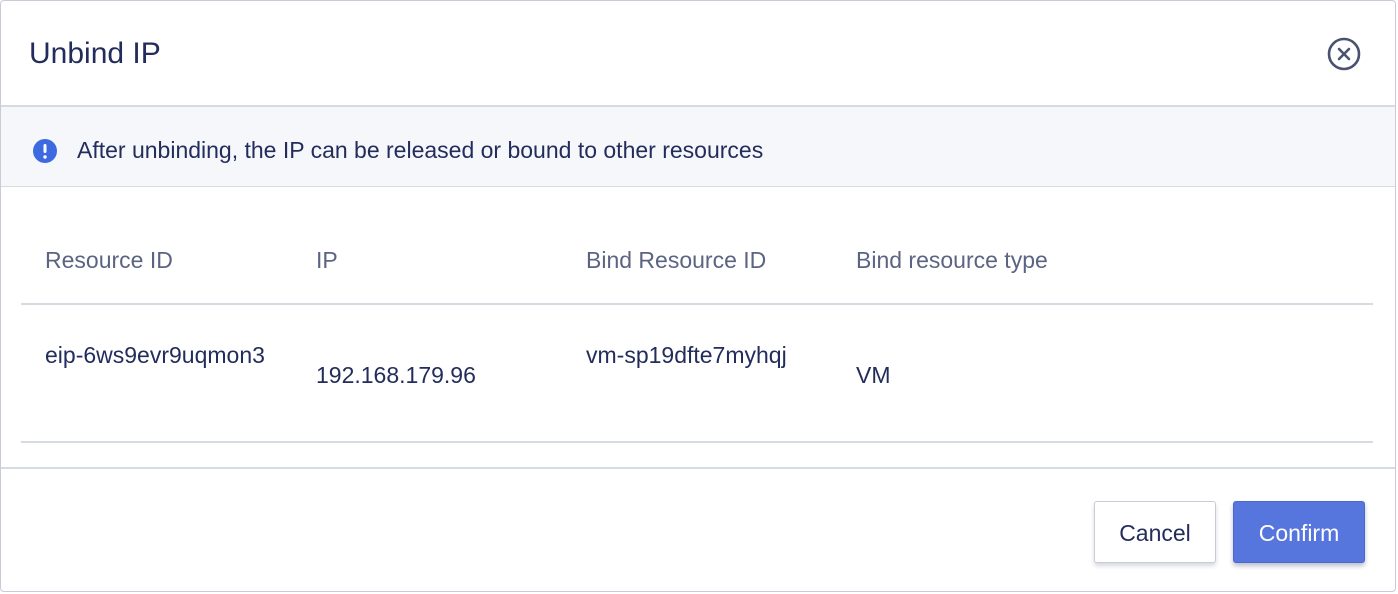 The image size is (1398, 594). Describe the element at coordinates (45, 151) in the screenshot. I see `info-icon` at that location.